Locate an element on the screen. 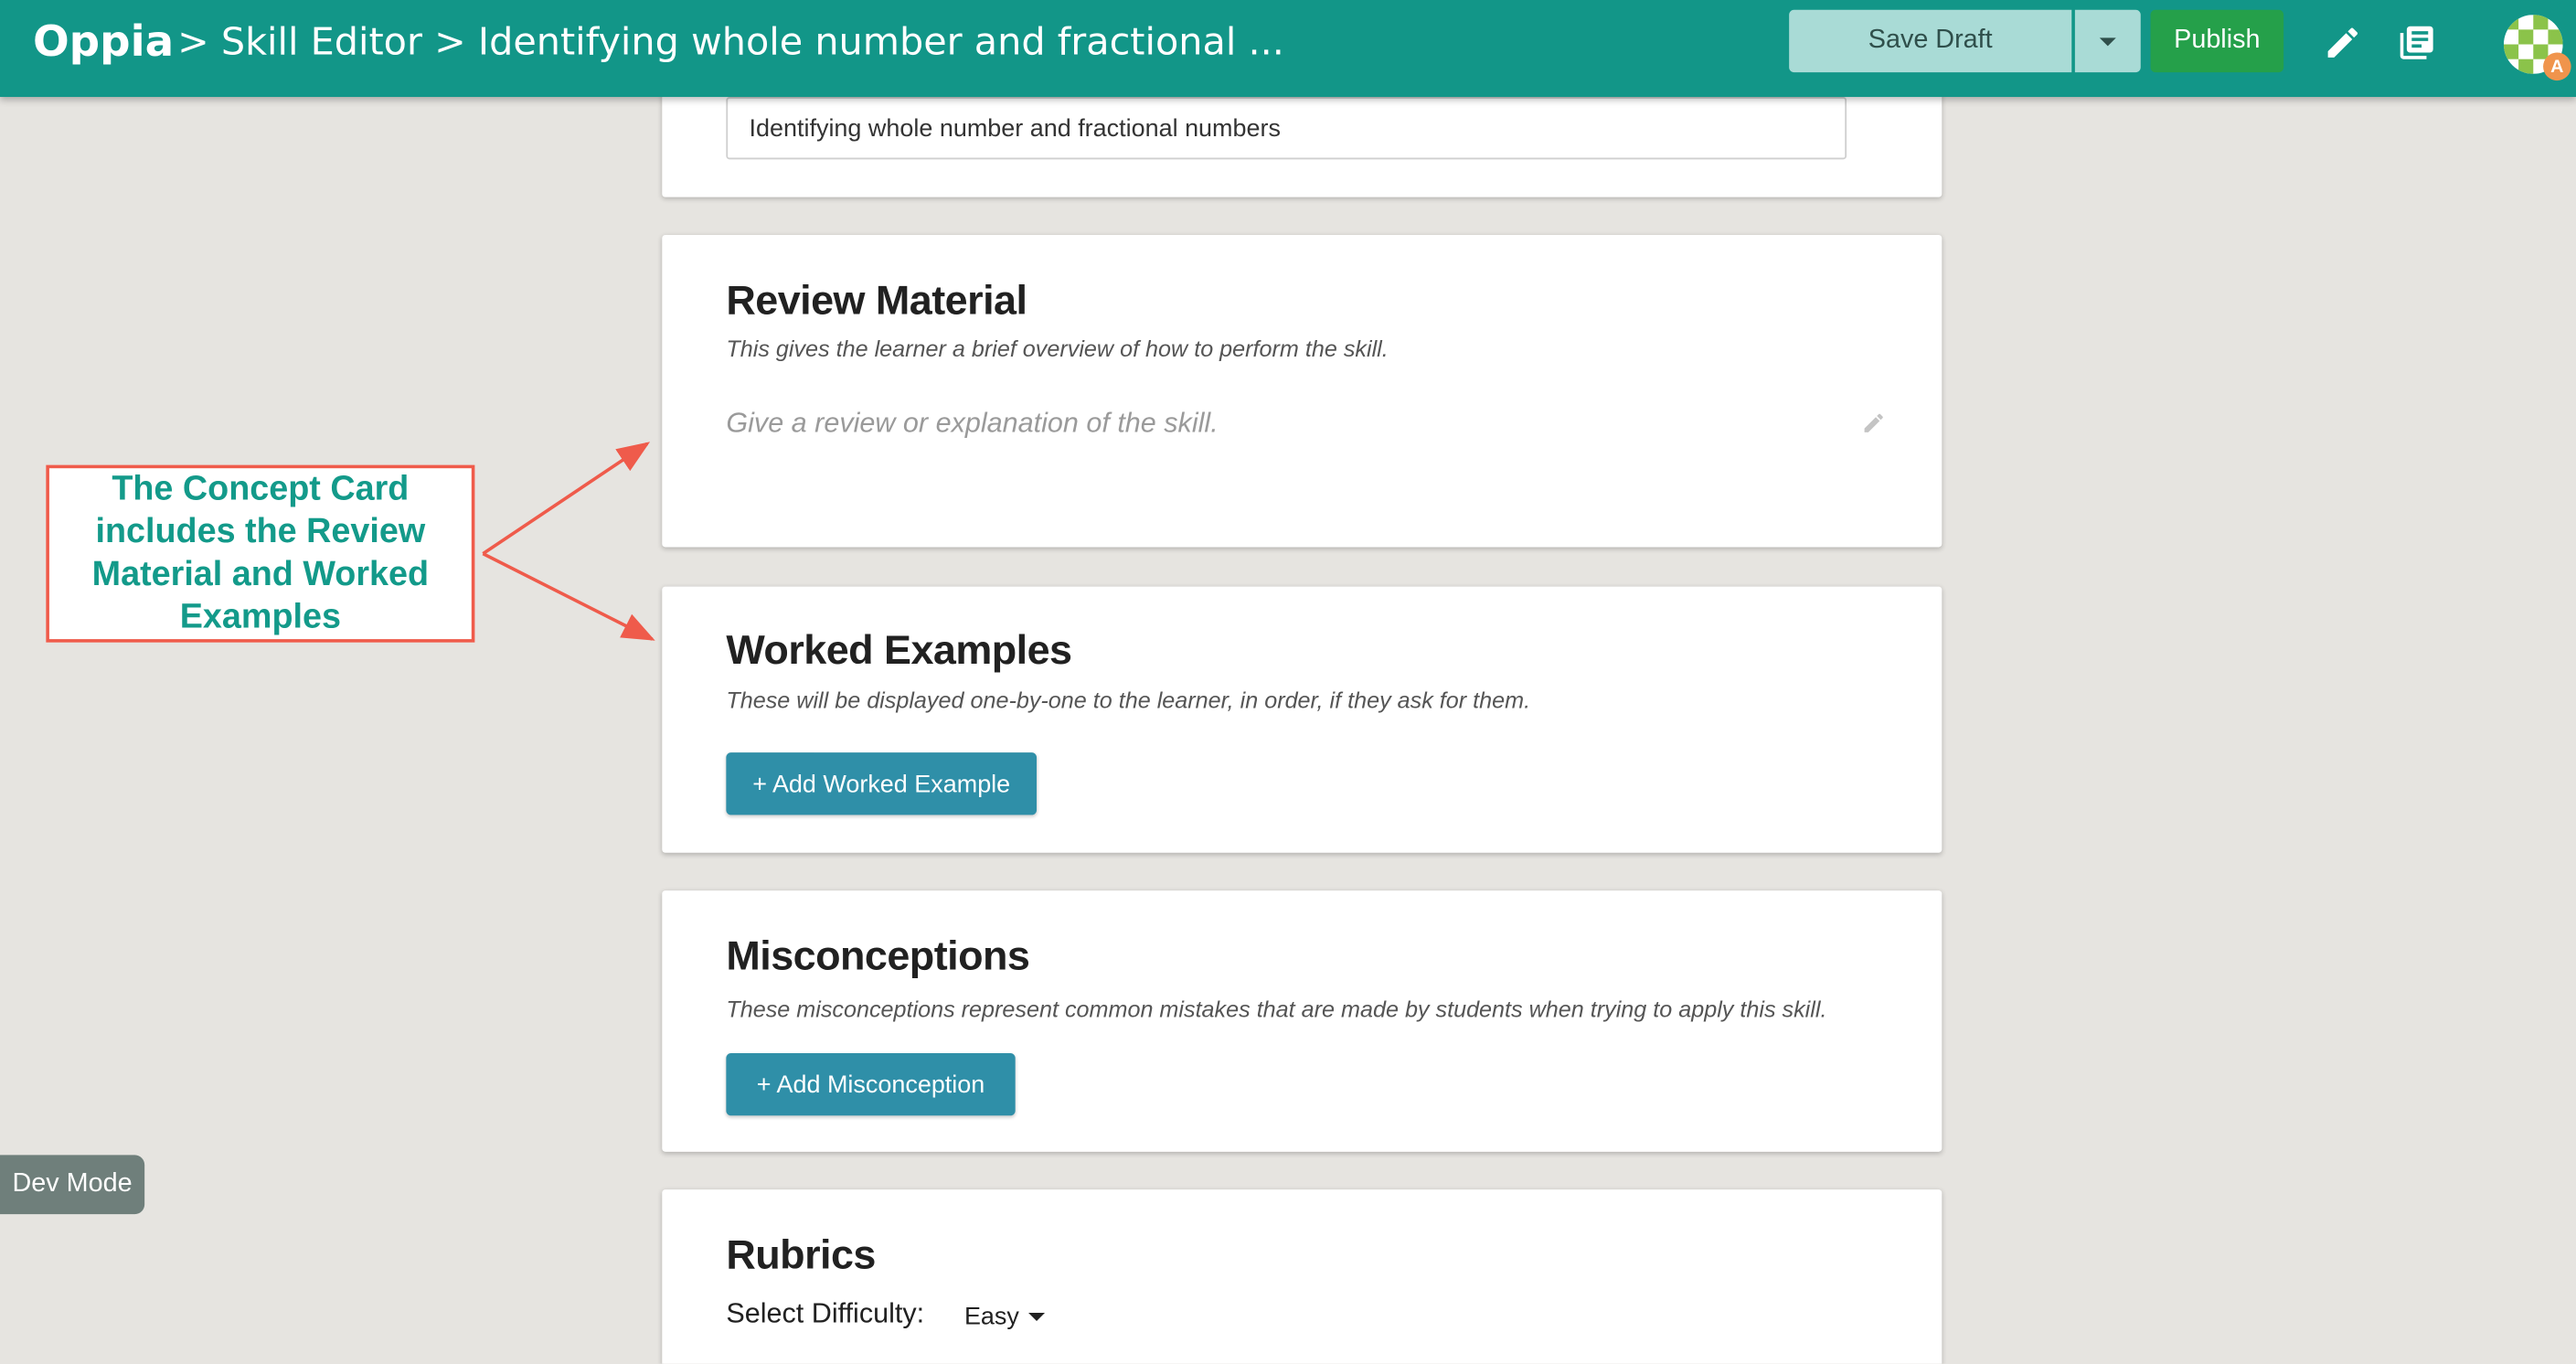 This screenshot has width=2576, height=1364. save-draft-button: Save Draft is located at coordinates (1930, 41).